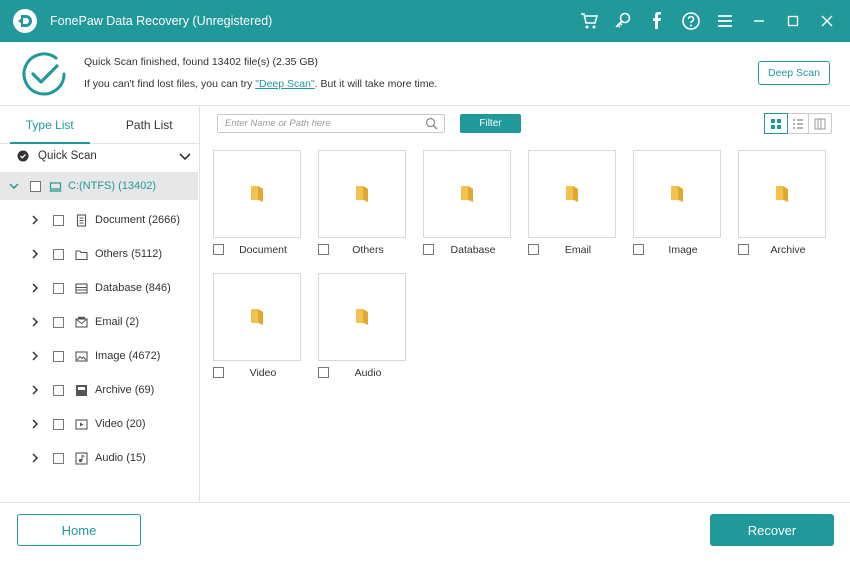 This screenshot has height=580, width=850. Describe the element at coordinates (112, 186) in the screenshot. I see `tree-root-label: C:(NTFS) (13402)` at that location.